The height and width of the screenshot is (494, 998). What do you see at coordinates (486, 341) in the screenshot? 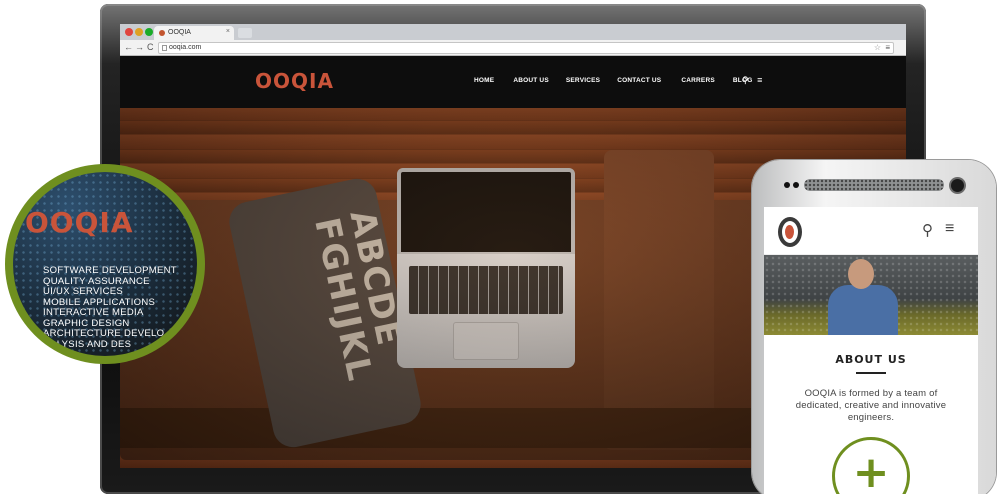
I see `laptop-trackpad-graphic` at bounding box center [486, 341].